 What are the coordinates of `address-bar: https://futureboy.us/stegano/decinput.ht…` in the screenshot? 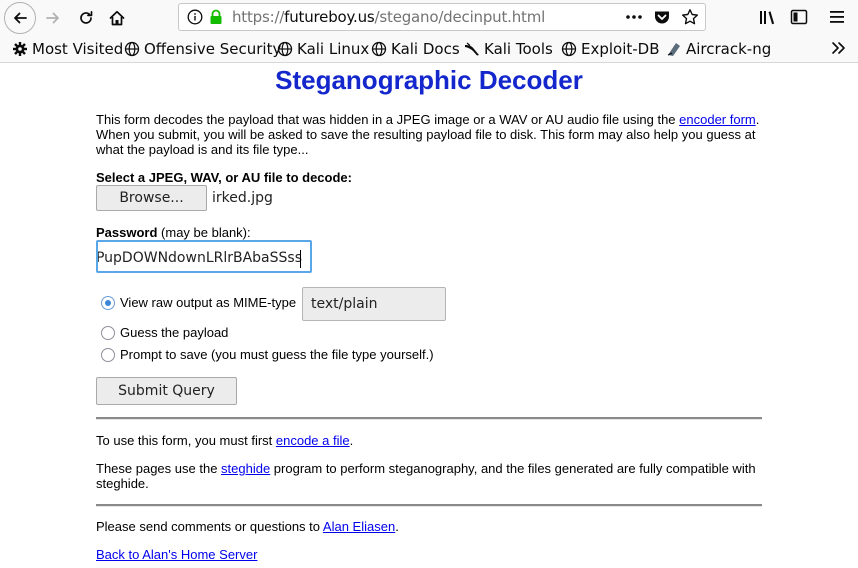 It's located at (442, 17).